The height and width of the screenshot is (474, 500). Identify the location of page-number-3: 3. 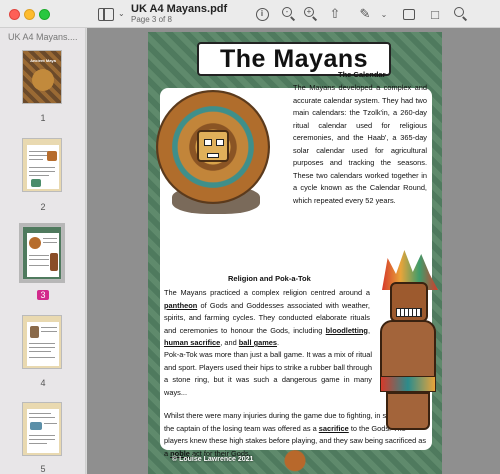
(43, 295).